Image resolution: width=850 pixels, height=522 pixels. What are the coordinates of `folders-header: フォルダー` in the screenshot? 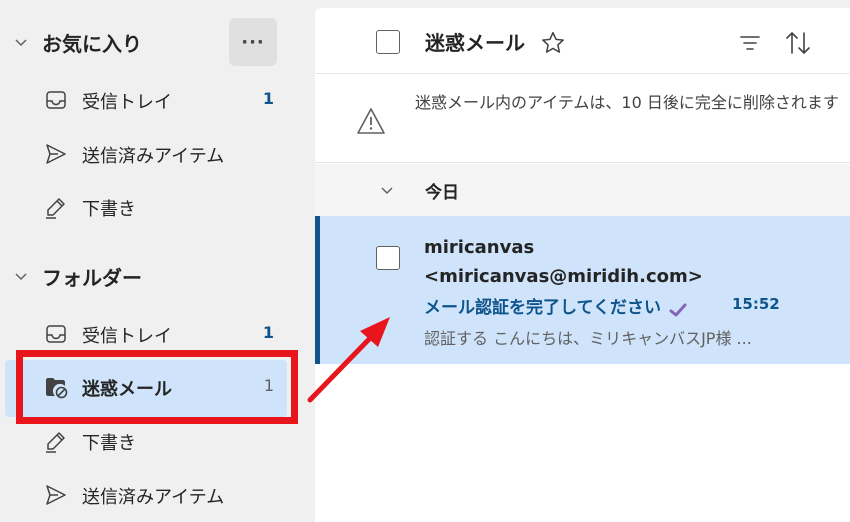 It's located at (150, 276).